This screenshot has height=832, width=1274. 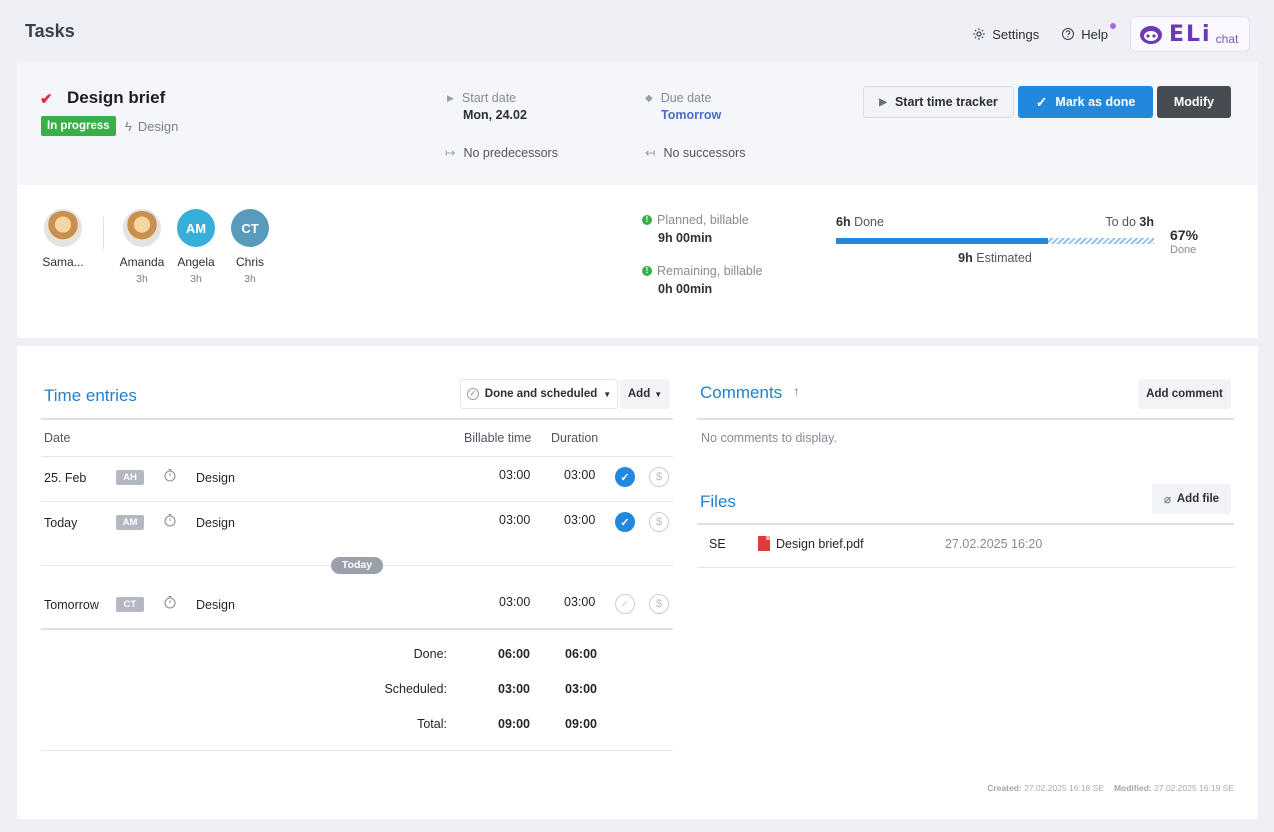 I want to click on sort-arrow-icon: ↑, so click(x=796, y=391).